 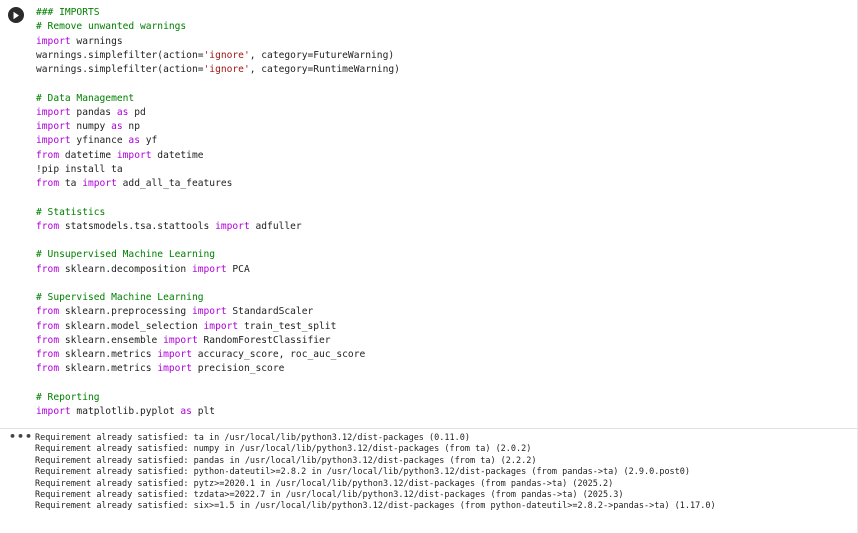 What do you see at coordinates (148, 141) in the screenshot?
I see `code-text: yf` at bounding box center [148, 141].